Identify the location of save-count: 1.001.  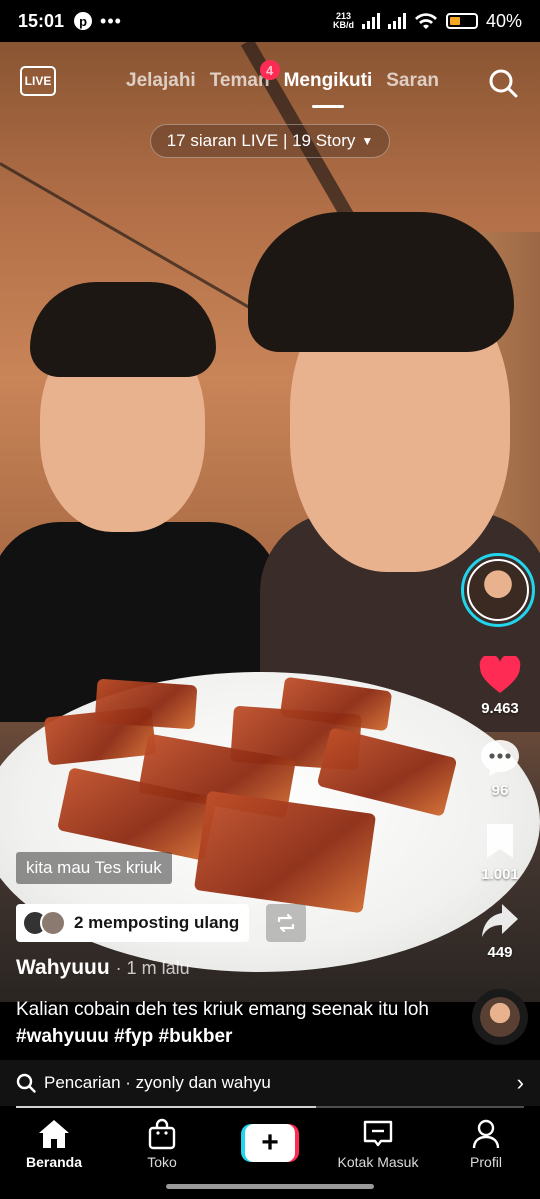
(500, 874).